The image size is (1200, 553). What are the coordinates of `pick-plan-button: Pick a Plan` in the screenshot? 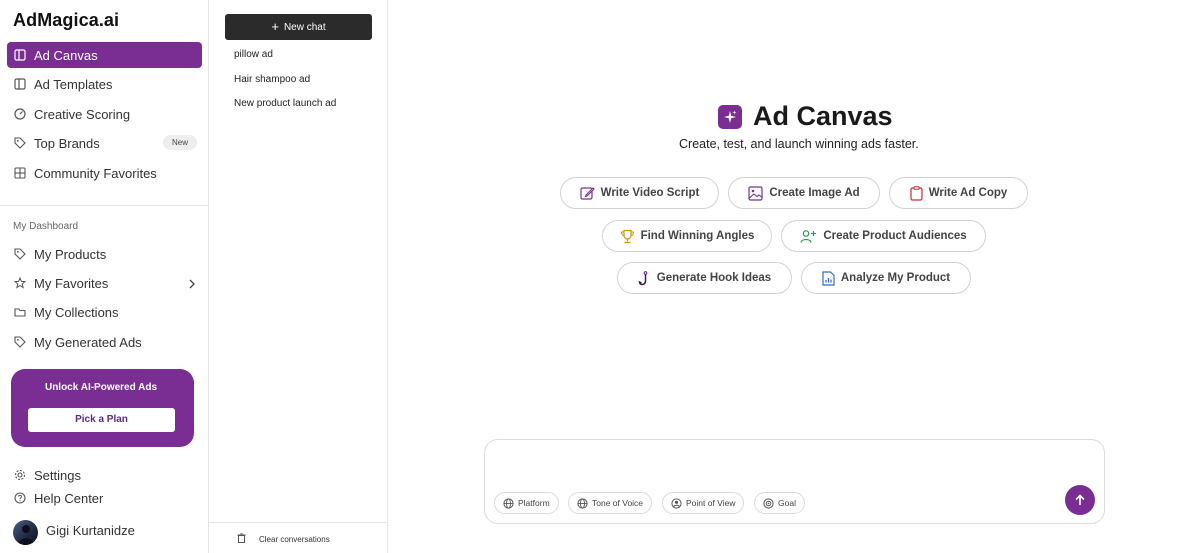 It's located at (101, 420).